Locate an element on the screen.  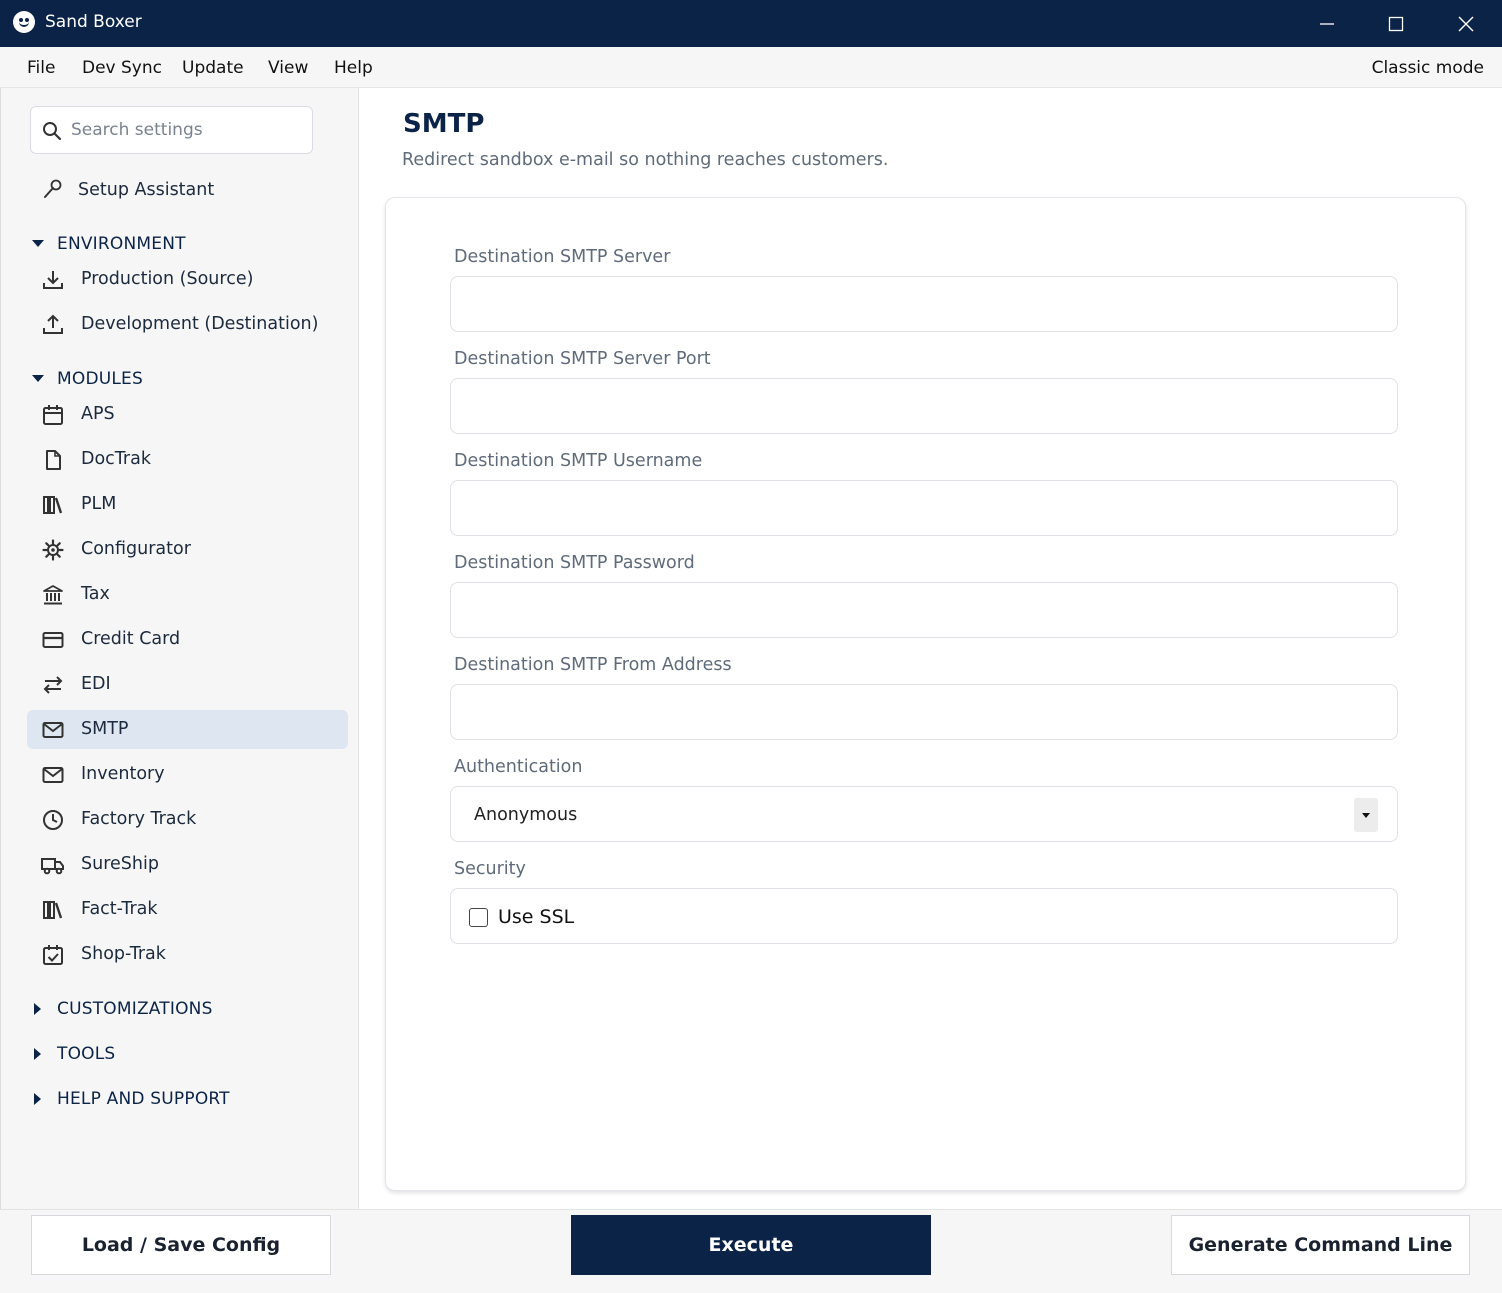
sidebar-item-sureship: SureShip is located at coordinates (187, 864).